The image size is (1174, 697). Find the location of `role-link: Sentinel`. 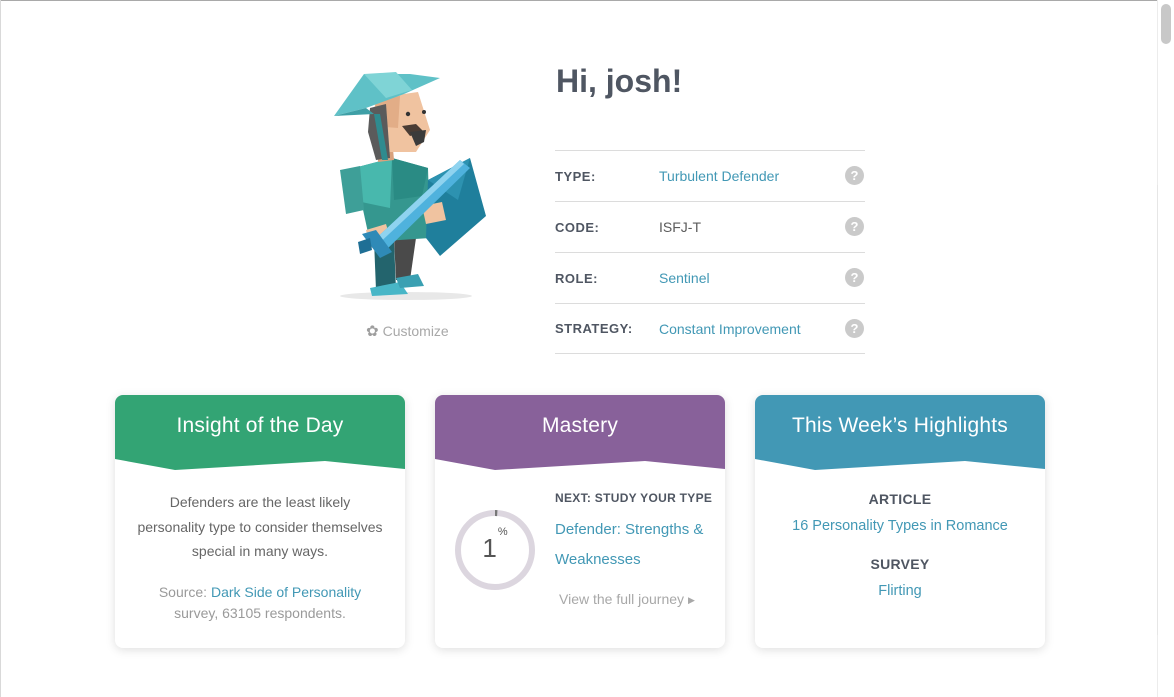

role-link: Sentinel is located at coordinates (684, 278).